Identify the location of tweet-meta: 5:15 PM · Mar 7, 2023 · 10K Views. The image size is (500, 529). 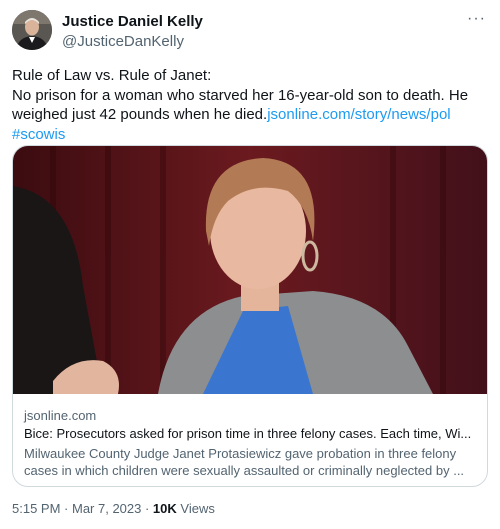
(113, 508).